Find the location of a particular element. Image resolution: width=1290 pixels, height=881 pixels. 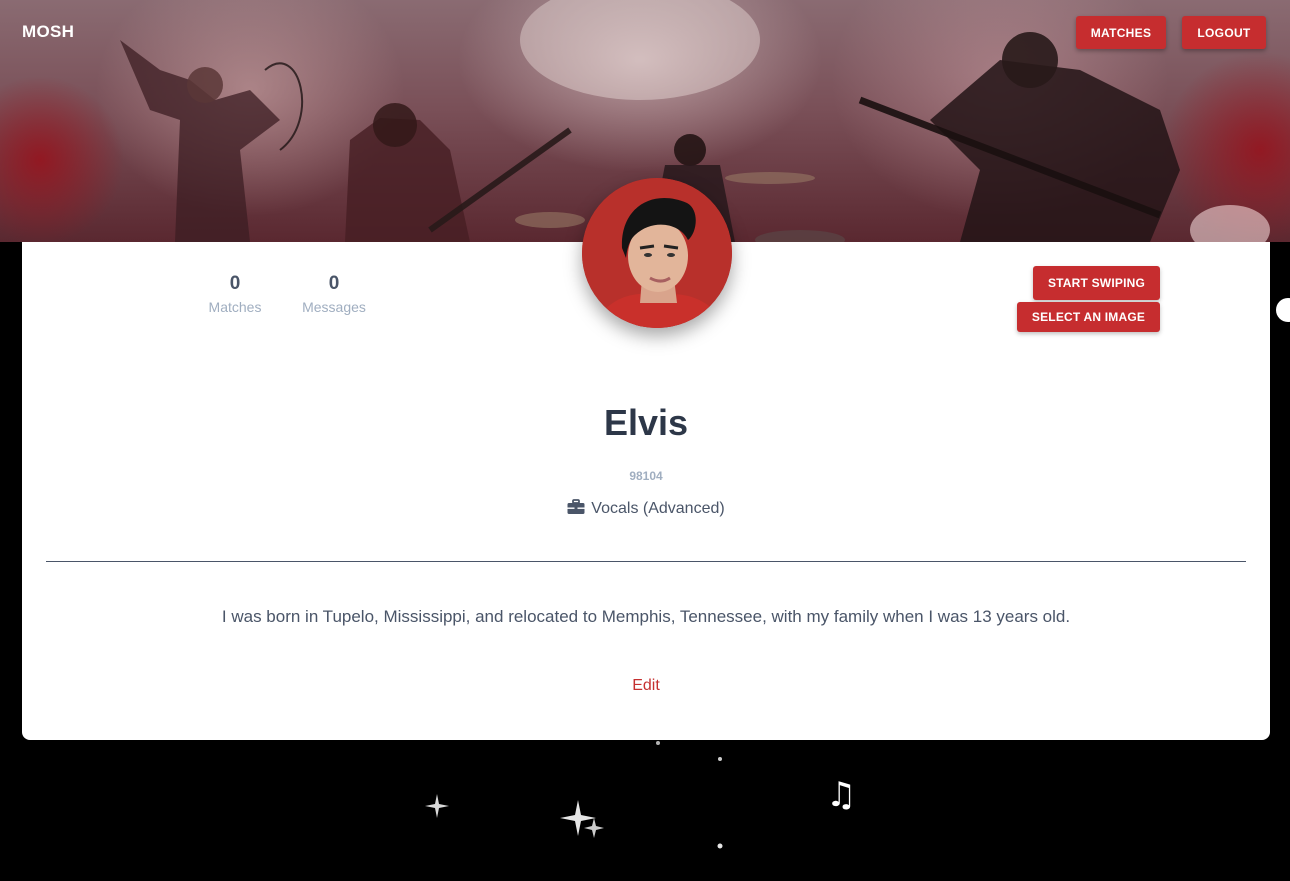

logout-button: LOGOUT is located at coordinates (1224, 32).